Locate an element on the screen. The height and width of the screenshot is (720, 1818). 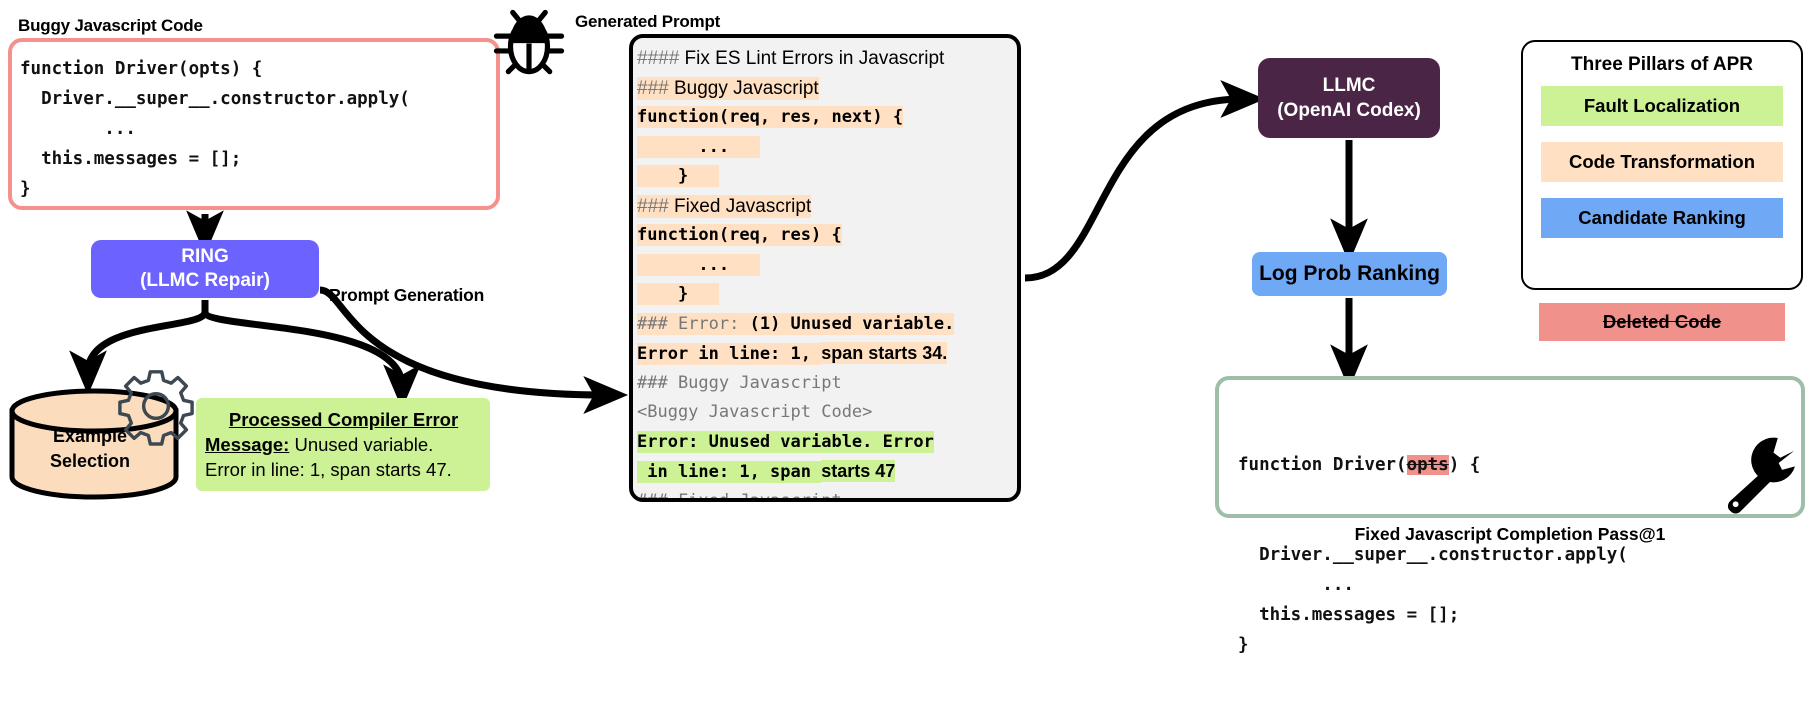
llmc-label-line2: (OpenAI Codex) is located at coordinates (1349, 110).